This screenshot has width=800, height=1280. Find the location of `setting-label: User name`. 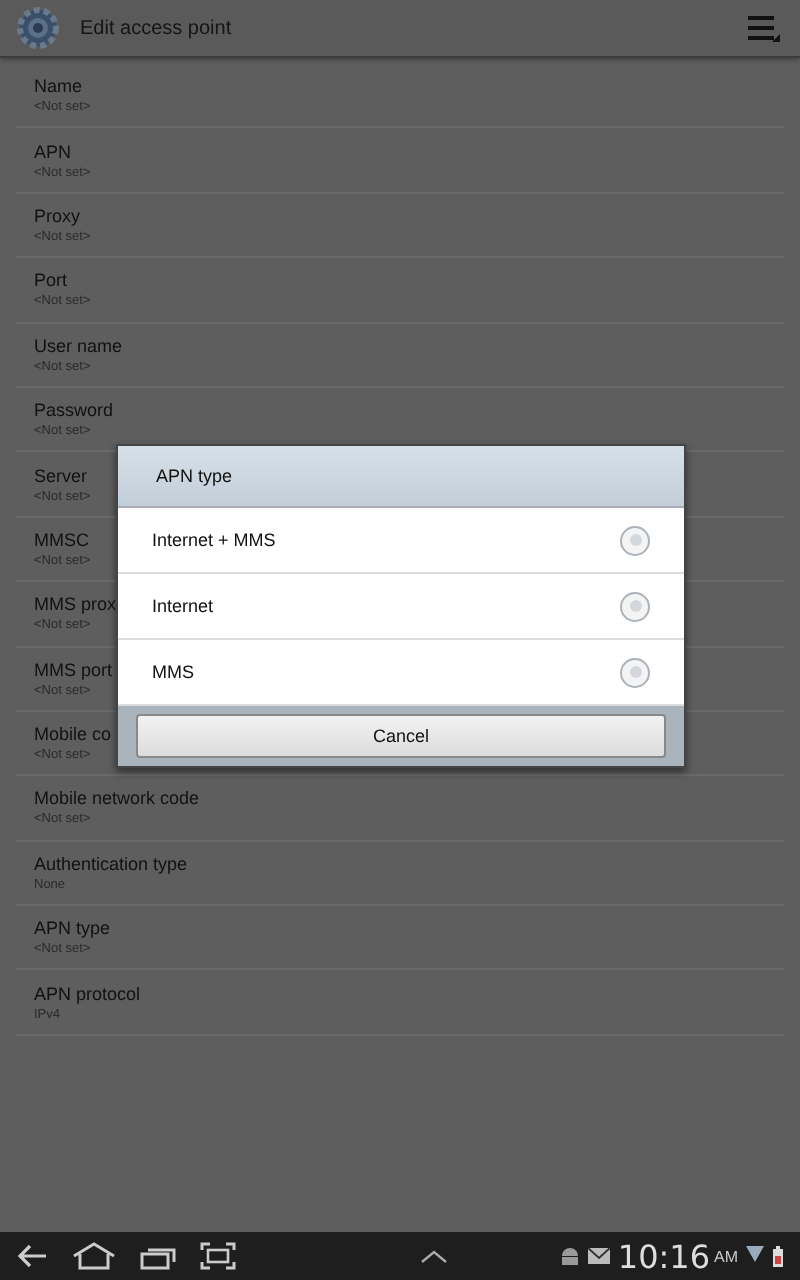

setting-label: User name is located at coordinates (78, 345).